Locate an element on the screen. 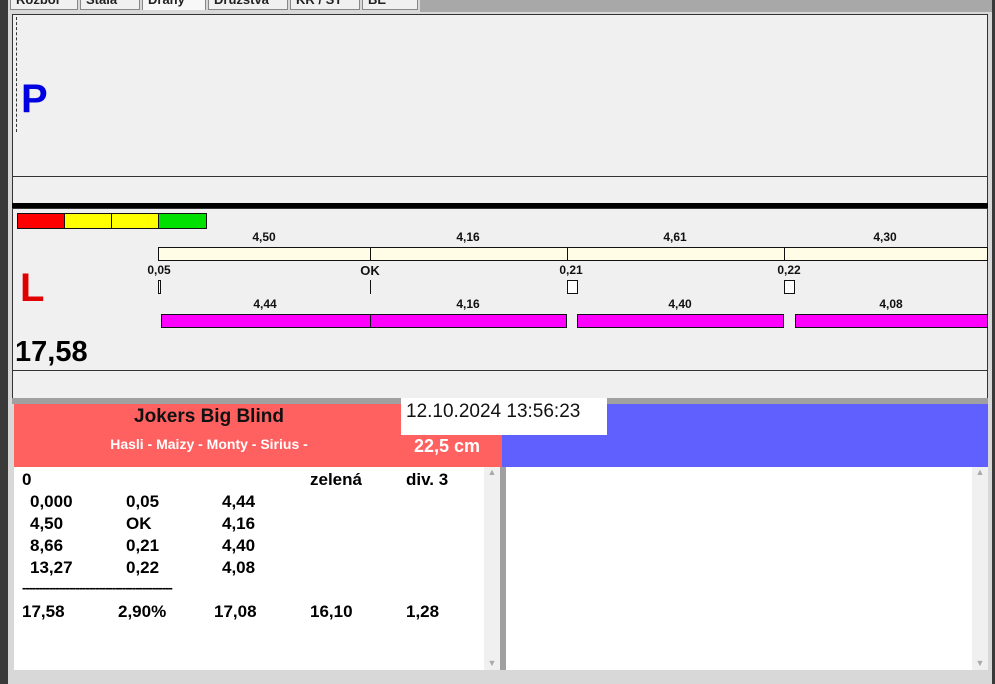 The height and width of the screenshot is (684, 995). results-row: 4,50 OK 4,16 is located at coordinates (265, 525).